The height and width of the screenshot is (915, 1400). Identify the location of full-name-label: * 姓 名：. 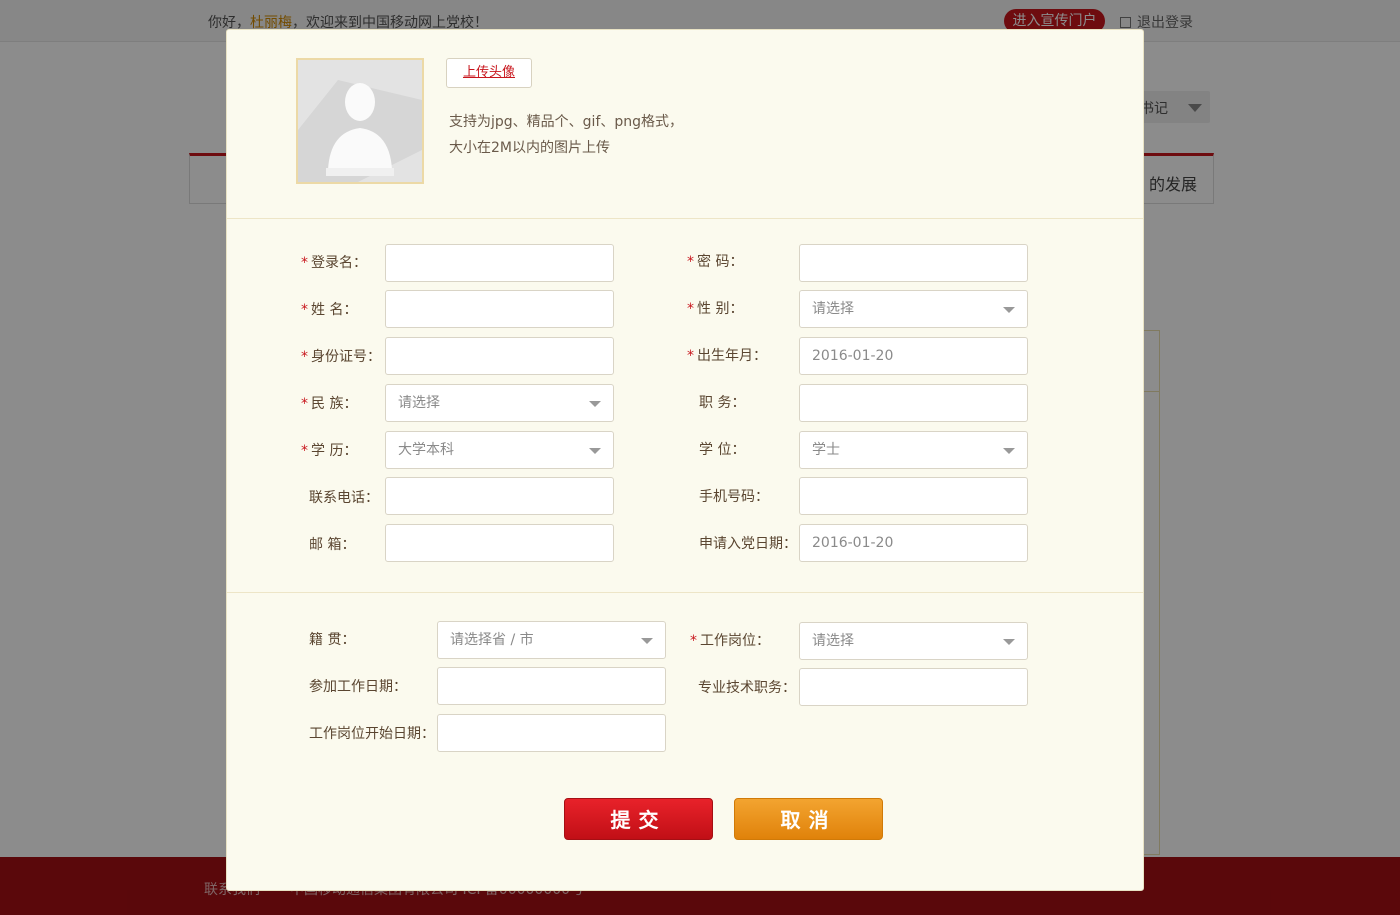
(329, 310).